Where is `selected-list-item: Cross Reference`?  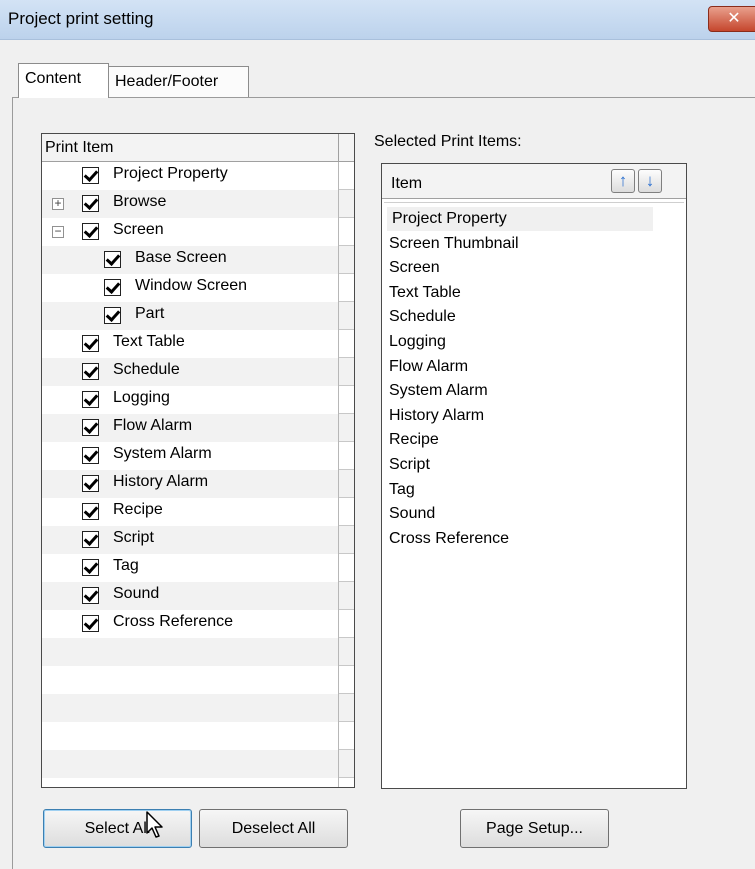 selected-list-item: Cross Reference is located at coordinates (449, 539).